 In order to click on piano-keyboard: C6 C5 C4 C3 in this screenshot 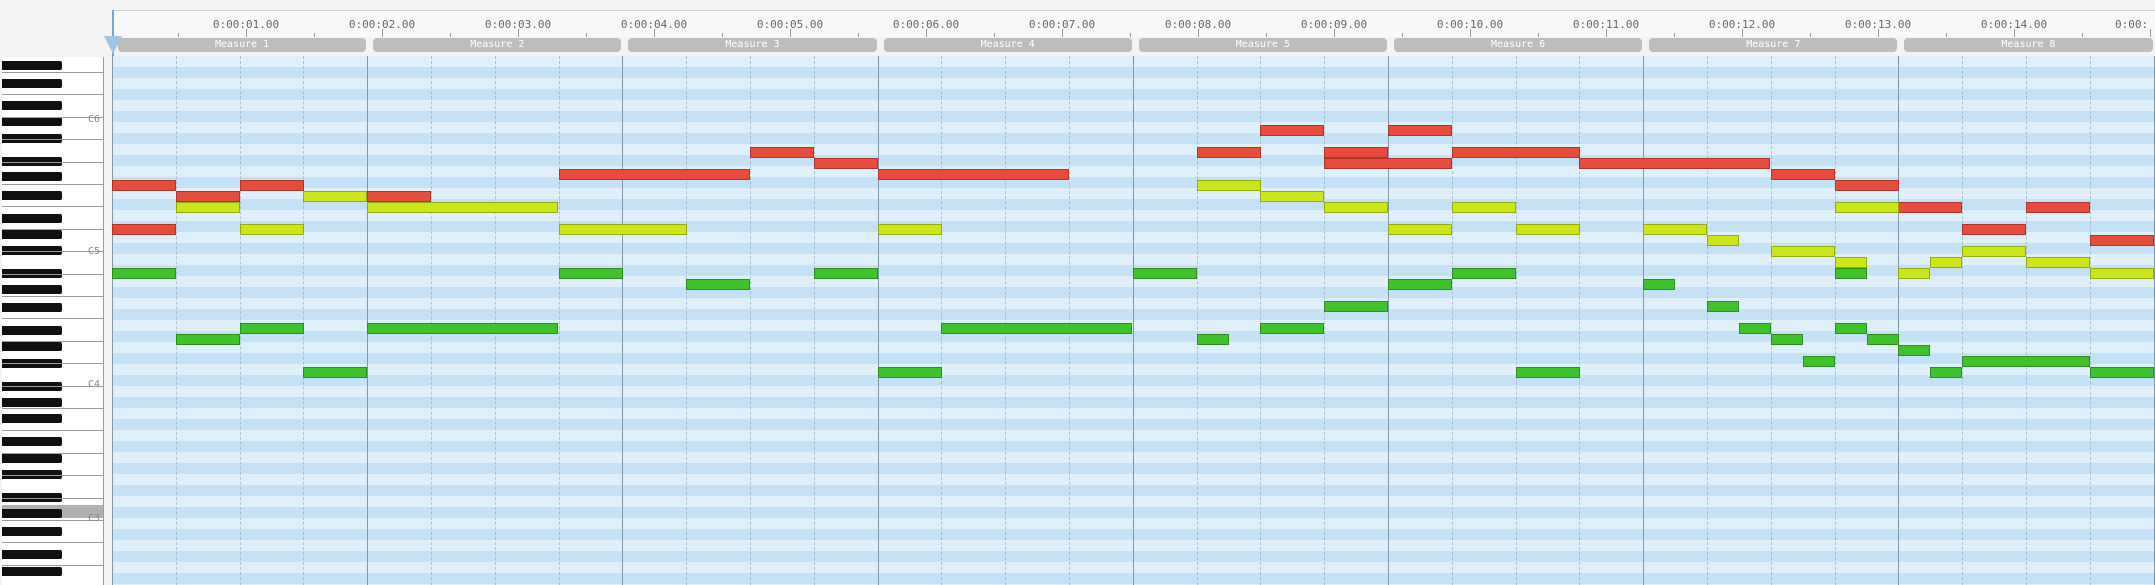, I will do `click(53, 321)`.